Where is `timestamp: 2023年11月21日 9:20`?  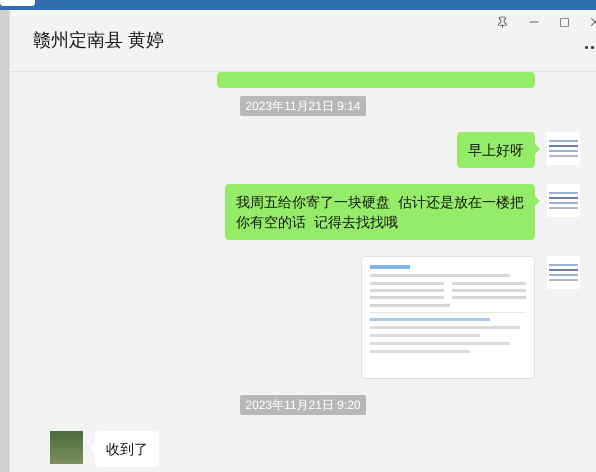 timestamp: 2023年11月21日 9:20 is located at coordinates (303, 405).